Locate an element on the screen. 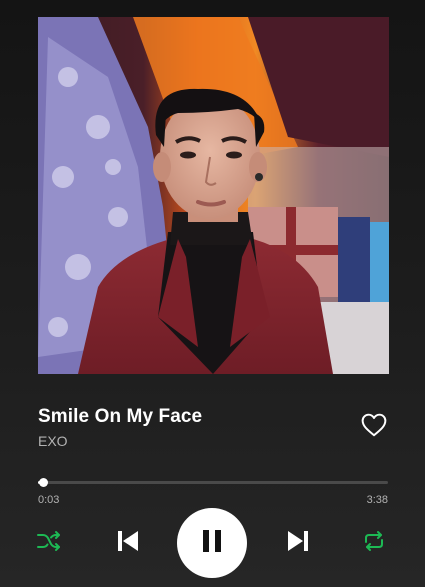 This screenshot has width=425, height=587. elapsed-time: 0:03 is located at coordinates (49, 500).